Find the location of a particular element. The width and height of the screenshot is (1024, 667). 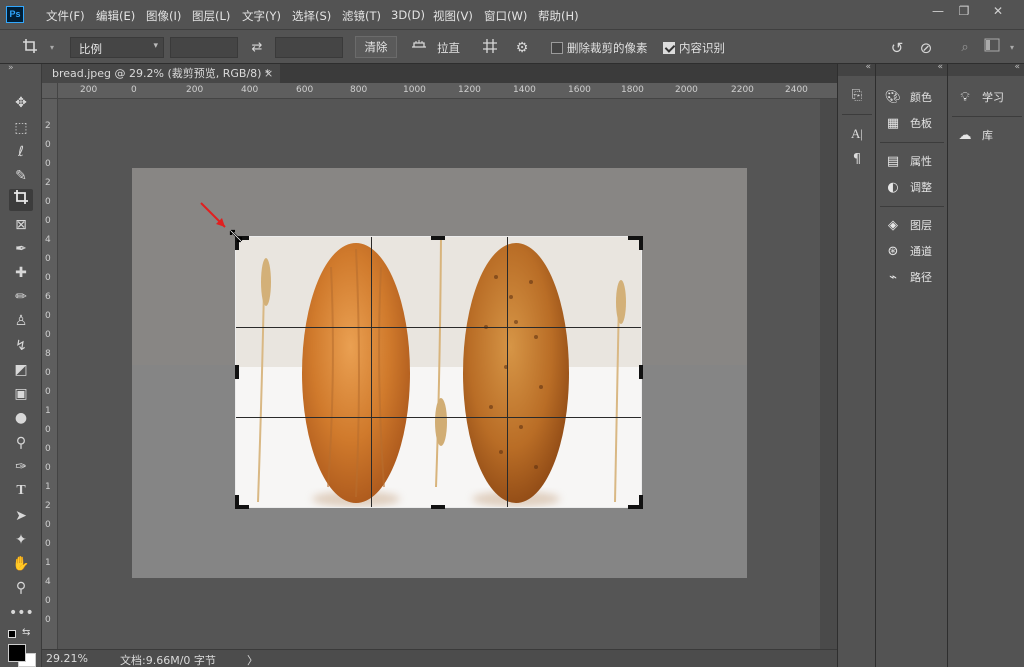

lasso-tool-icon: ℓ is located at coordinates (21, 152).